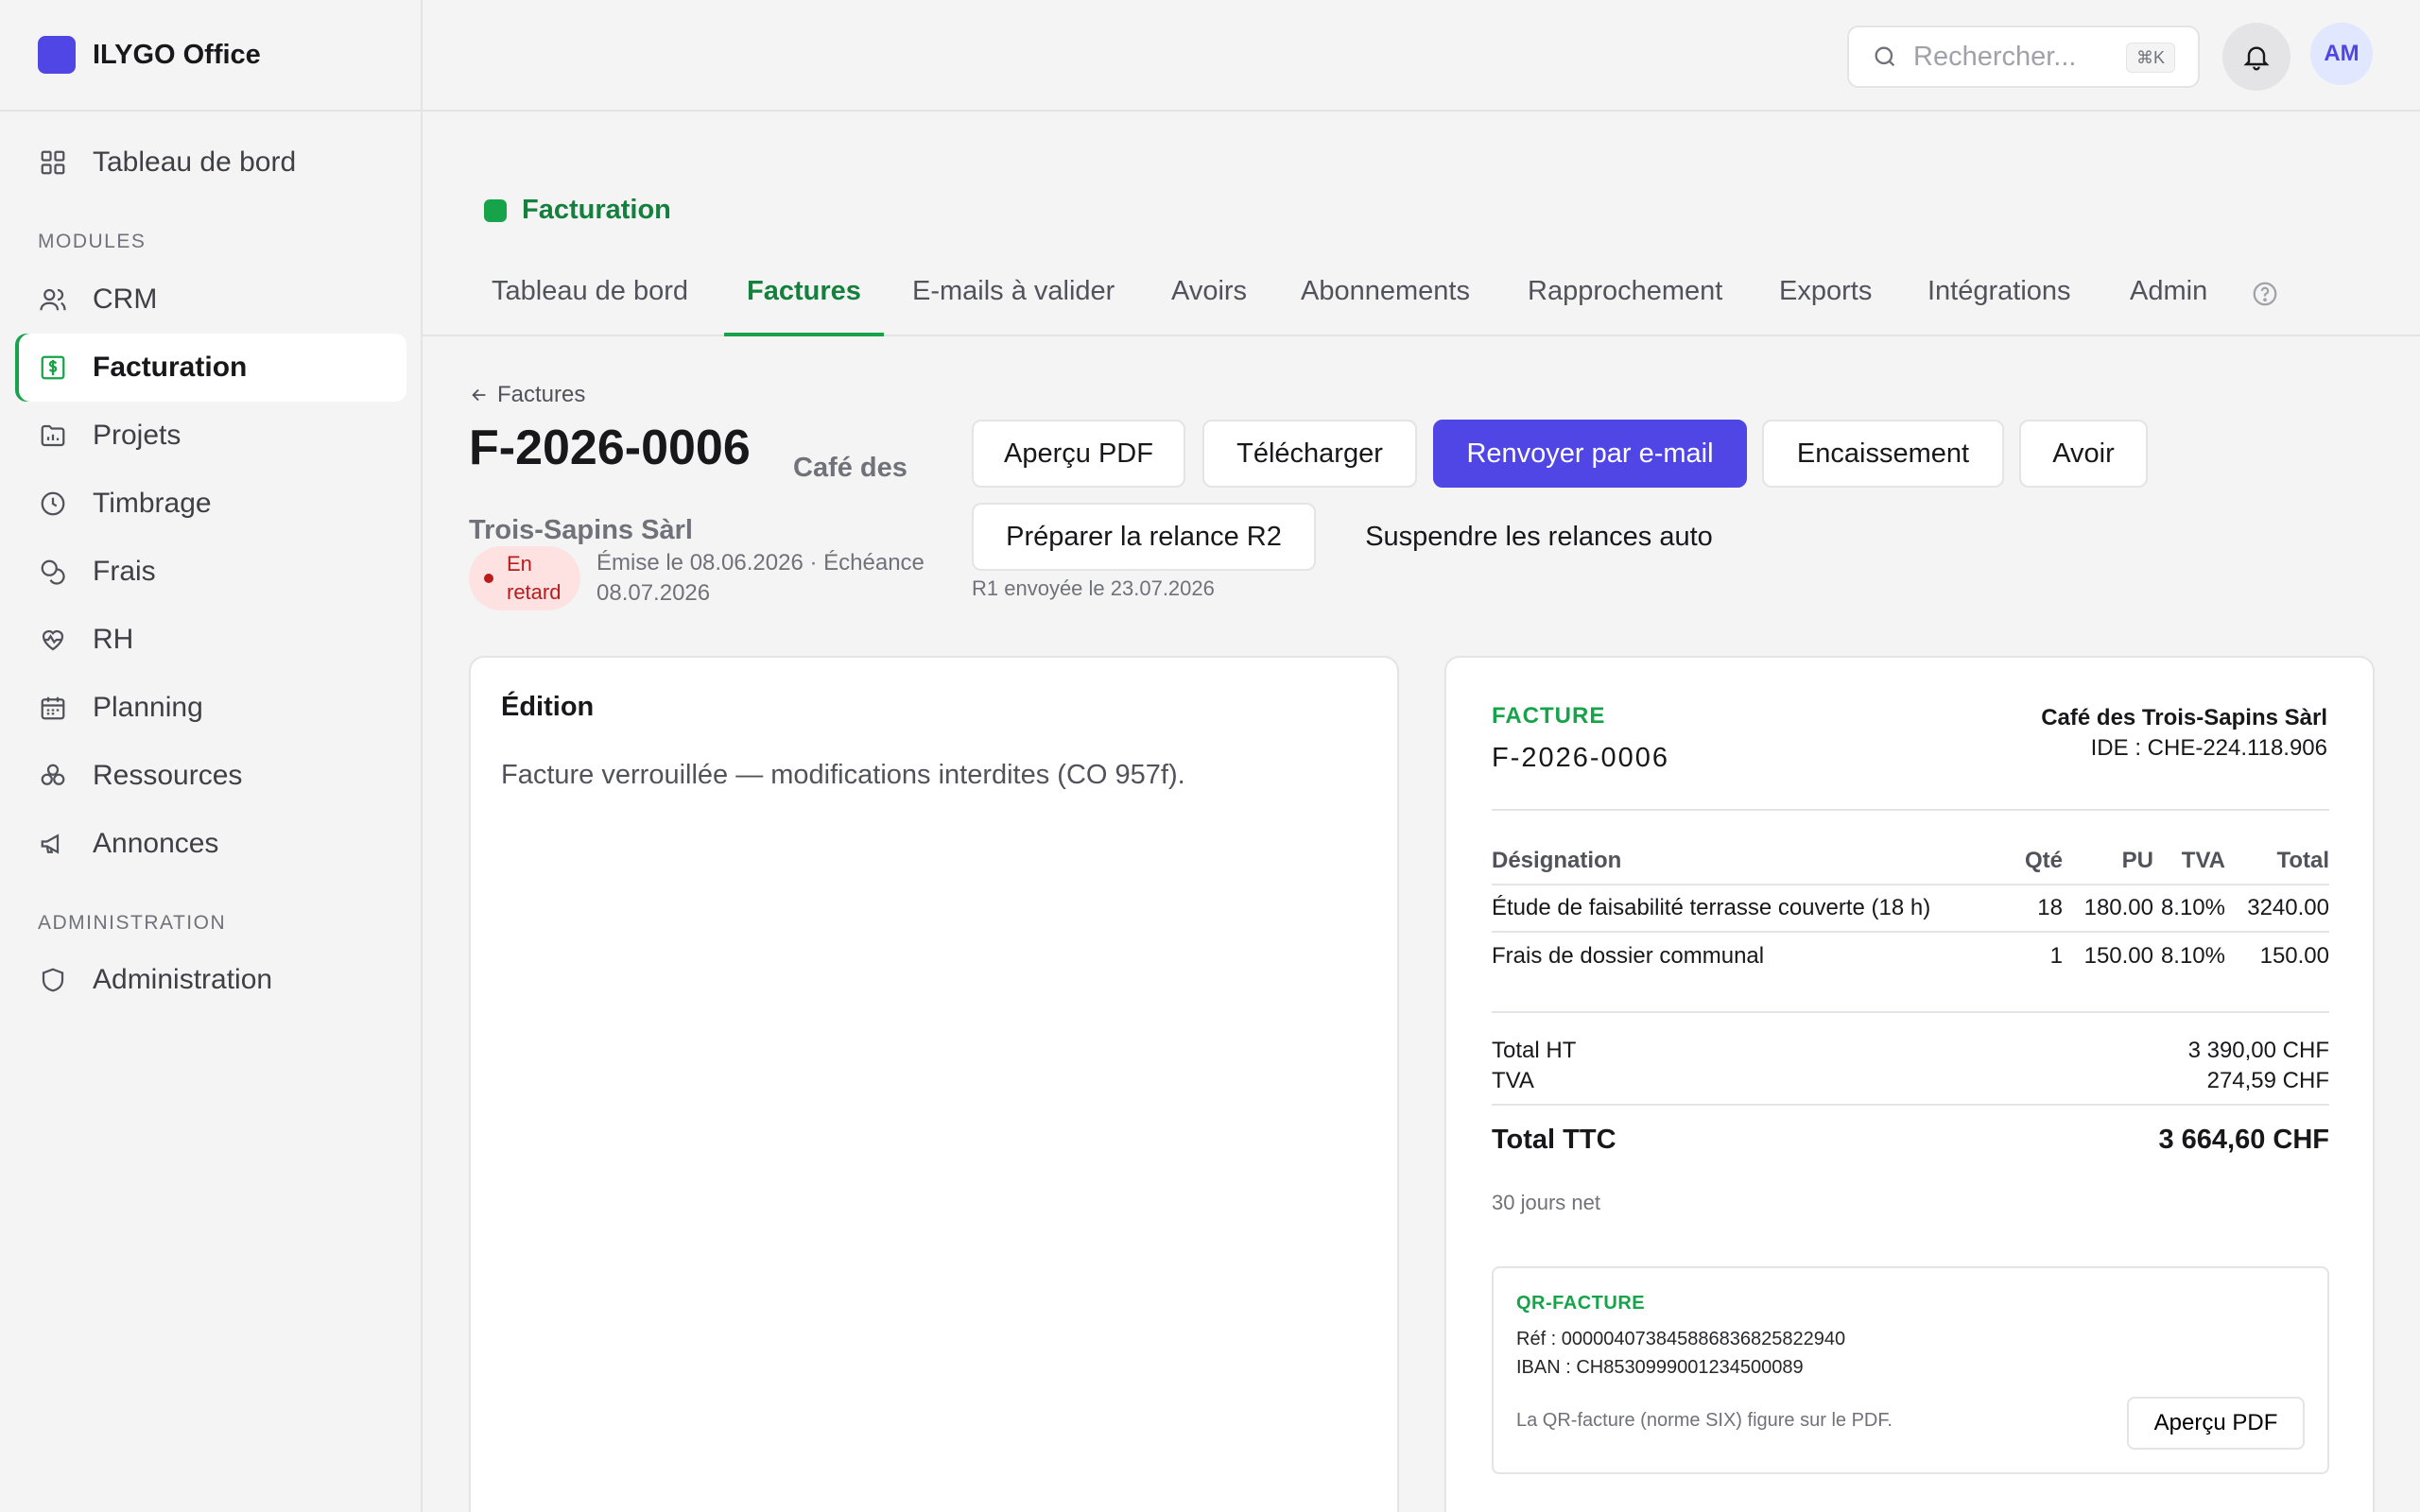  I want to click on sidebar-item-rh: RH, so click(210, 640).